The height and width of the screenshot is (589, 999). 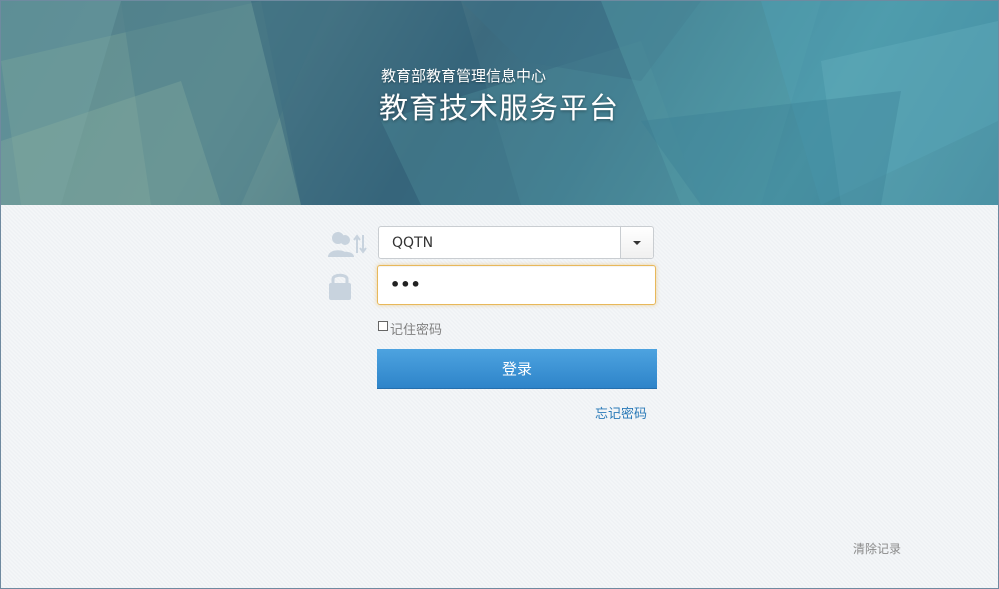 I want to click on chevron-down-icon, so click(x=637, y=243).